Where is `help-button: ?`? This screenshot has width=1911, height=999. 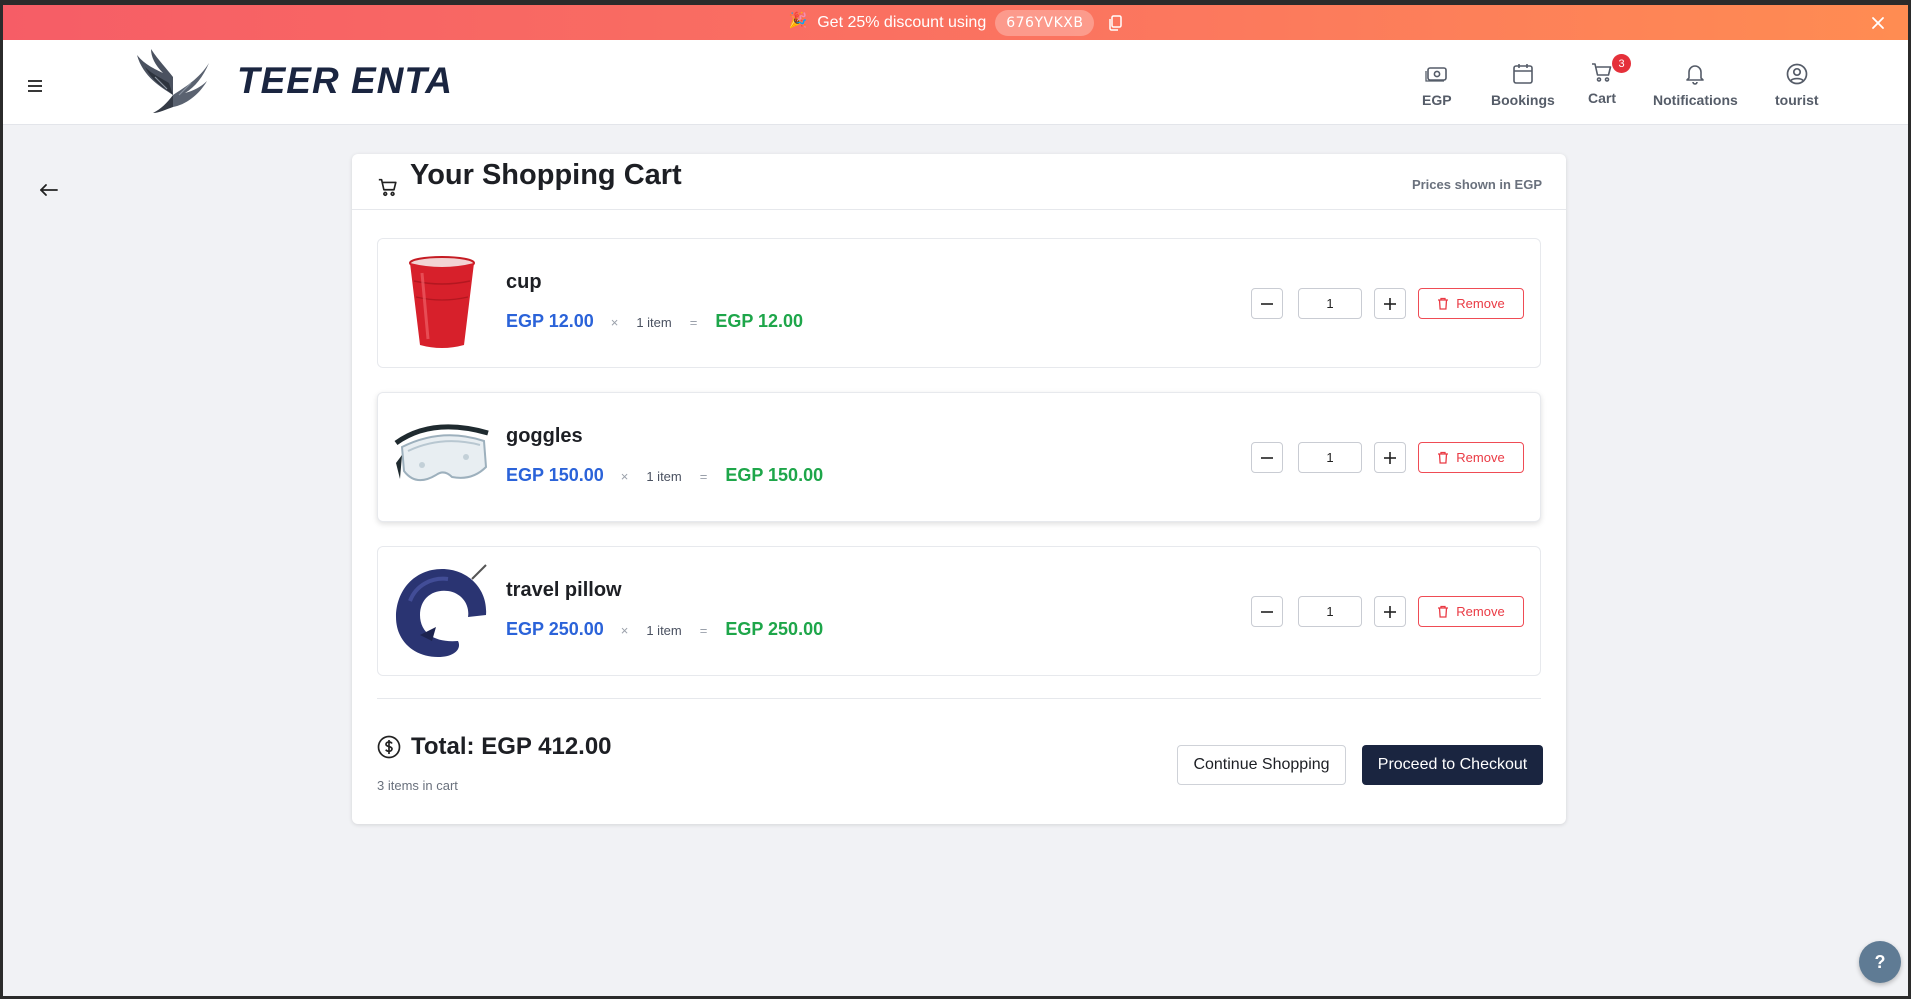
help-button: ? is located at coordinates (1880, 962).